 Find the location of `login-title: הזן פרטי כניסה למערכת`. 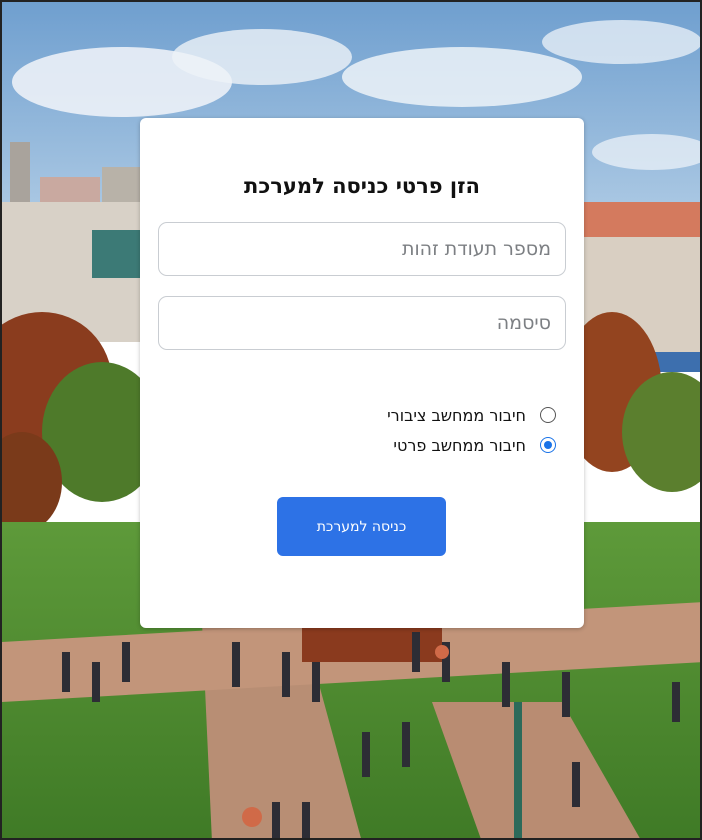

login-title: הזן פרטי כניסה למערכת is located at coordinates (362, 186).